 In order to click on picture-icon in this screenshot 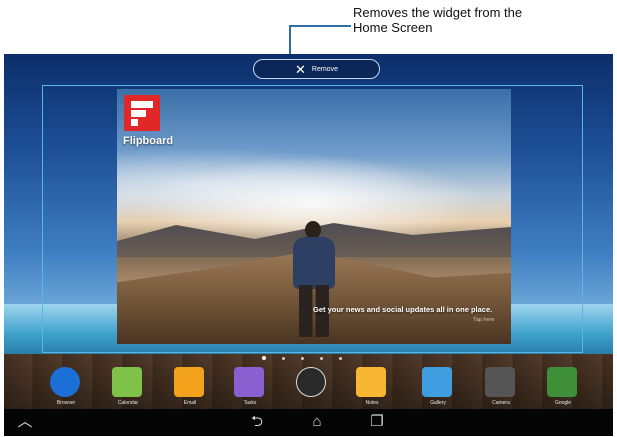, I will do `click(437, 382)`.